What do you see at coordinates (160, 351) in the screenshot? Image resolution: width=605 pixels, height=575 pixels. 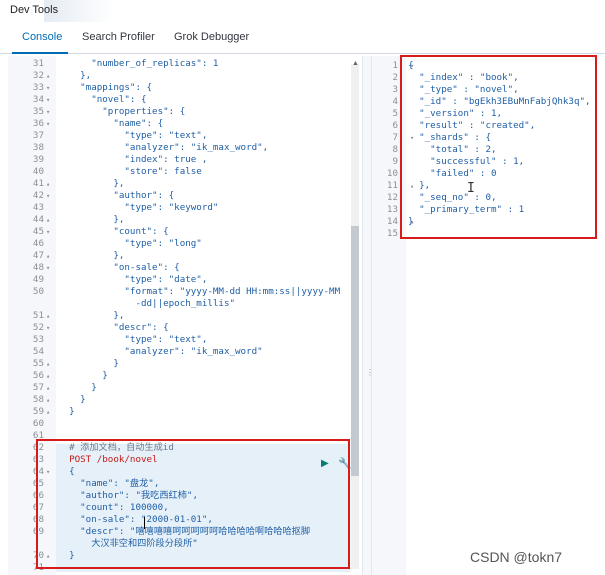 I see `line-text: "analyzer": "ik_max_word"` at bounding box center [160, 351].